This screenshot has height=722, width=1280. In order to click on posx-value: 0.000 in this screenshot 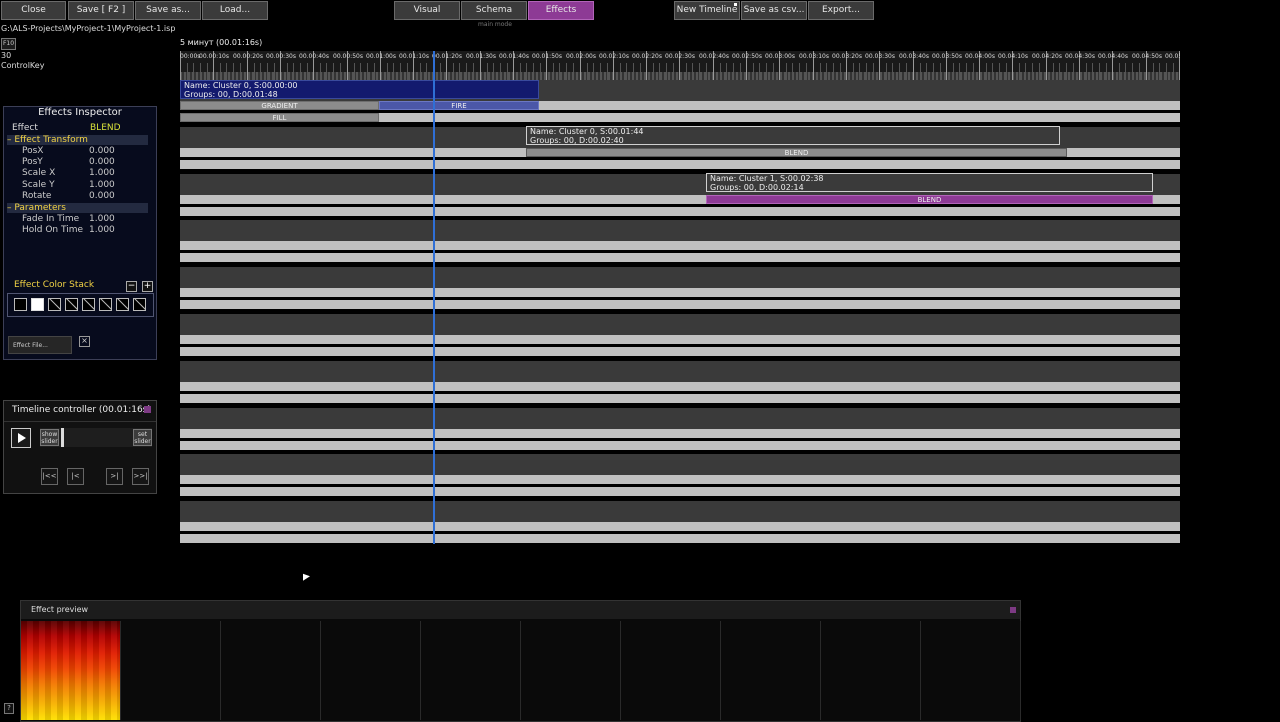, I will do `click(102, 151)`.